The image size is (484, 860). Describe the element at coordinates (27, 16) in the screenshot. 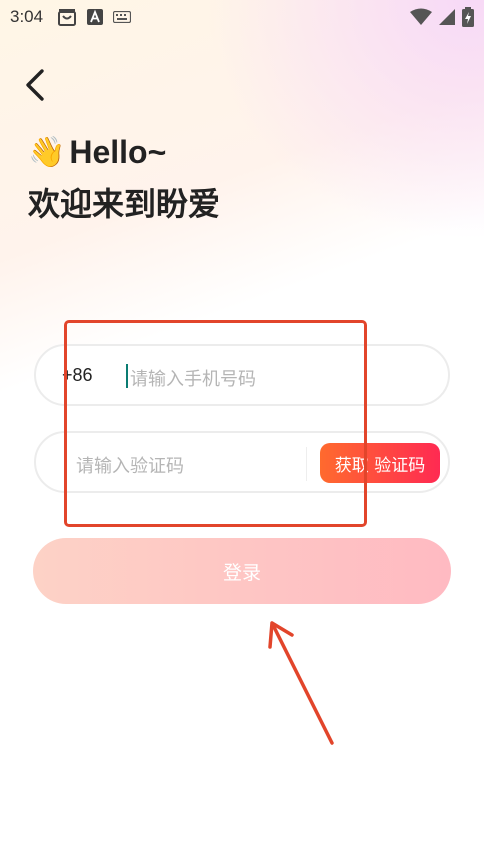

I see `status-time: 3:04` at that location.